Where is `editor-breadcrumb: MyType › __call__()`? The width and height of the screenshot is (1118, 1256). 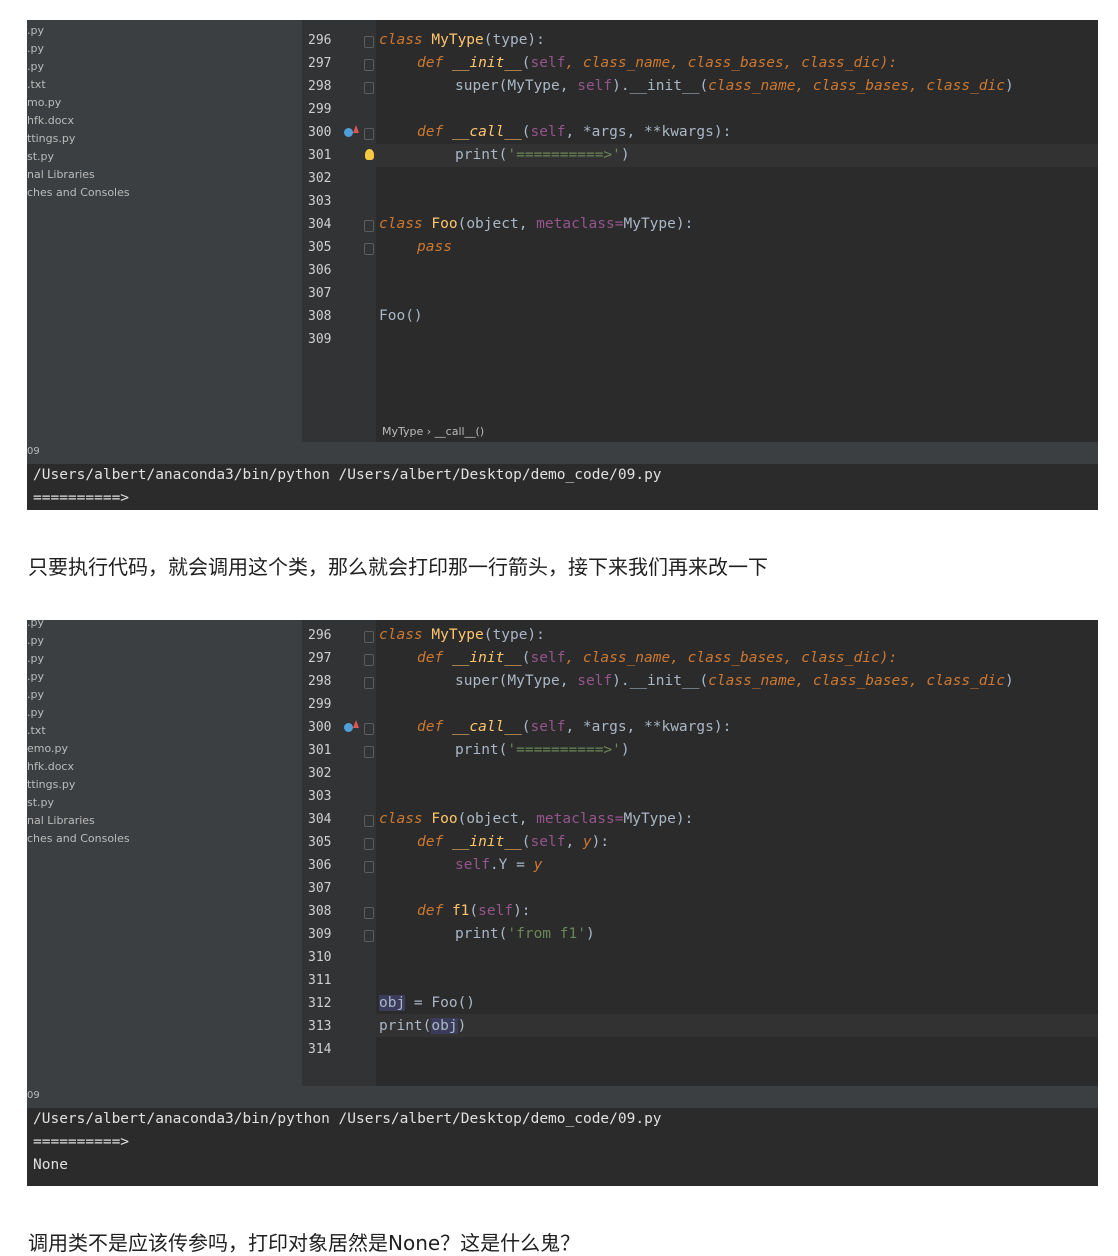 editor-breadcrumb: MyType › __call__() is located at coordinates (433, 431).